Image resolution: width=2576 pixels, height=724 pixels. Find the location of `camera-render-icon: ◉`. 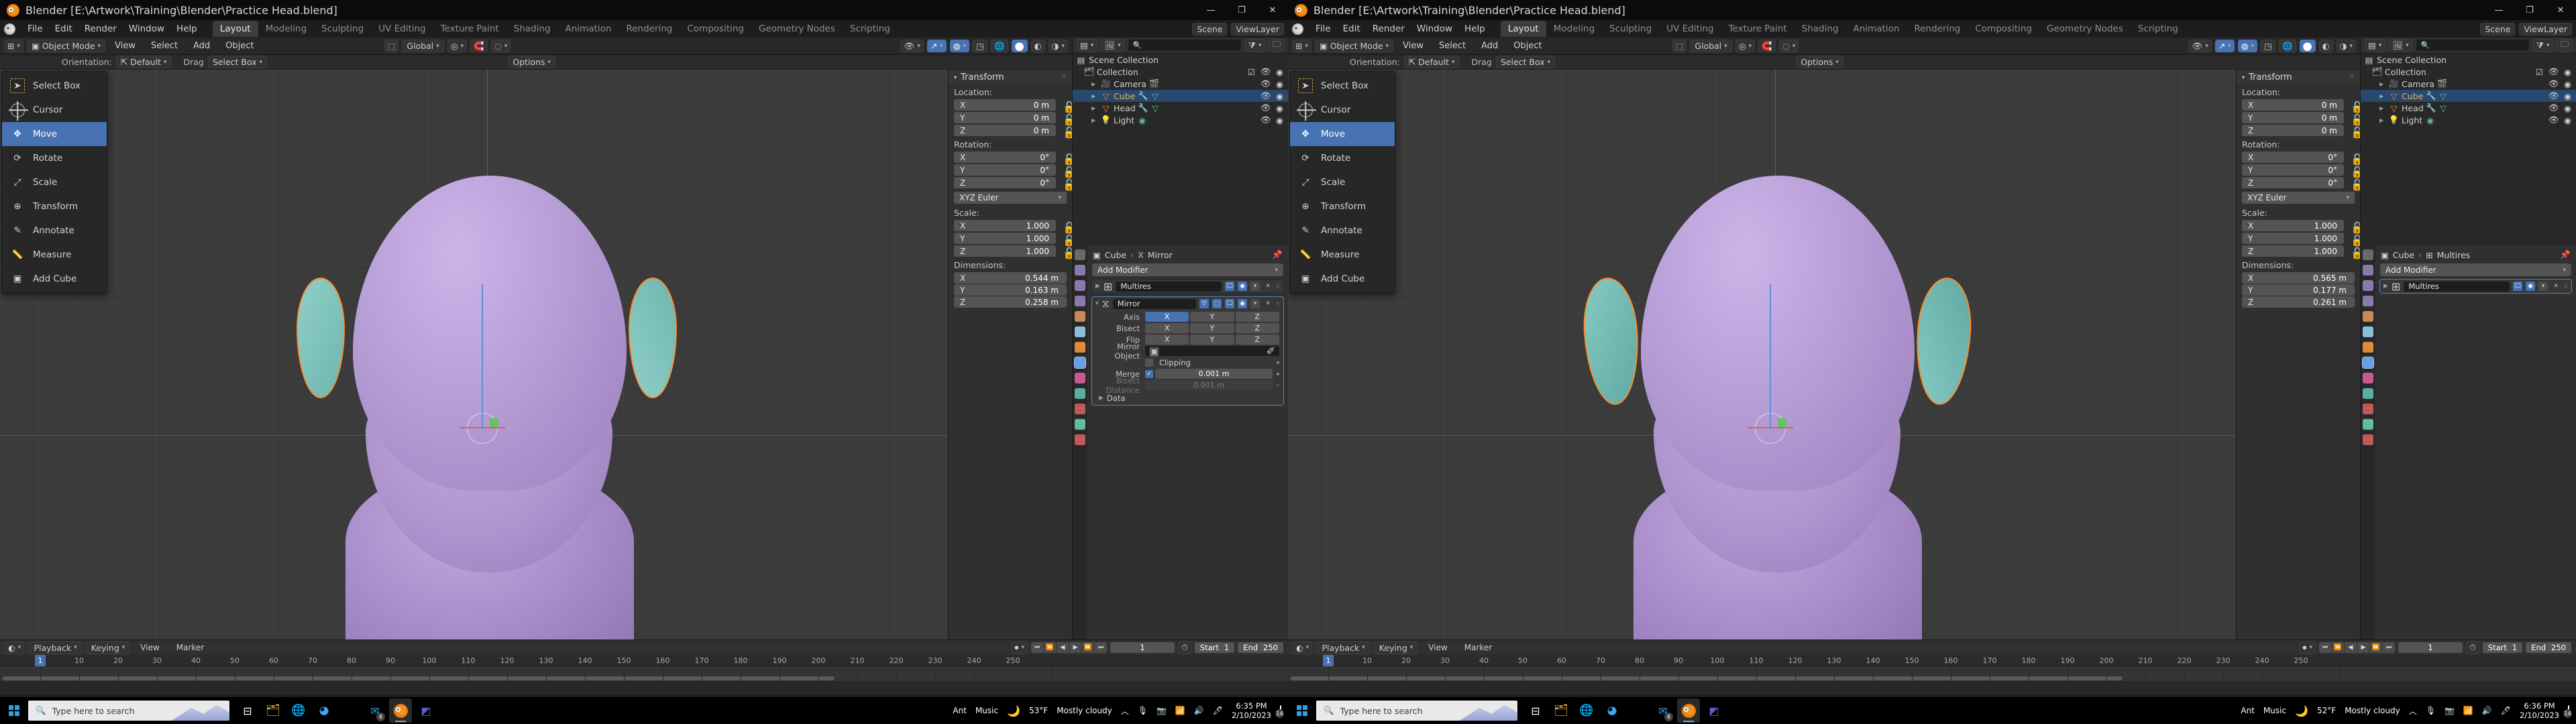

camera-render-icon: ◉ is located at coordinates (1279, 120).